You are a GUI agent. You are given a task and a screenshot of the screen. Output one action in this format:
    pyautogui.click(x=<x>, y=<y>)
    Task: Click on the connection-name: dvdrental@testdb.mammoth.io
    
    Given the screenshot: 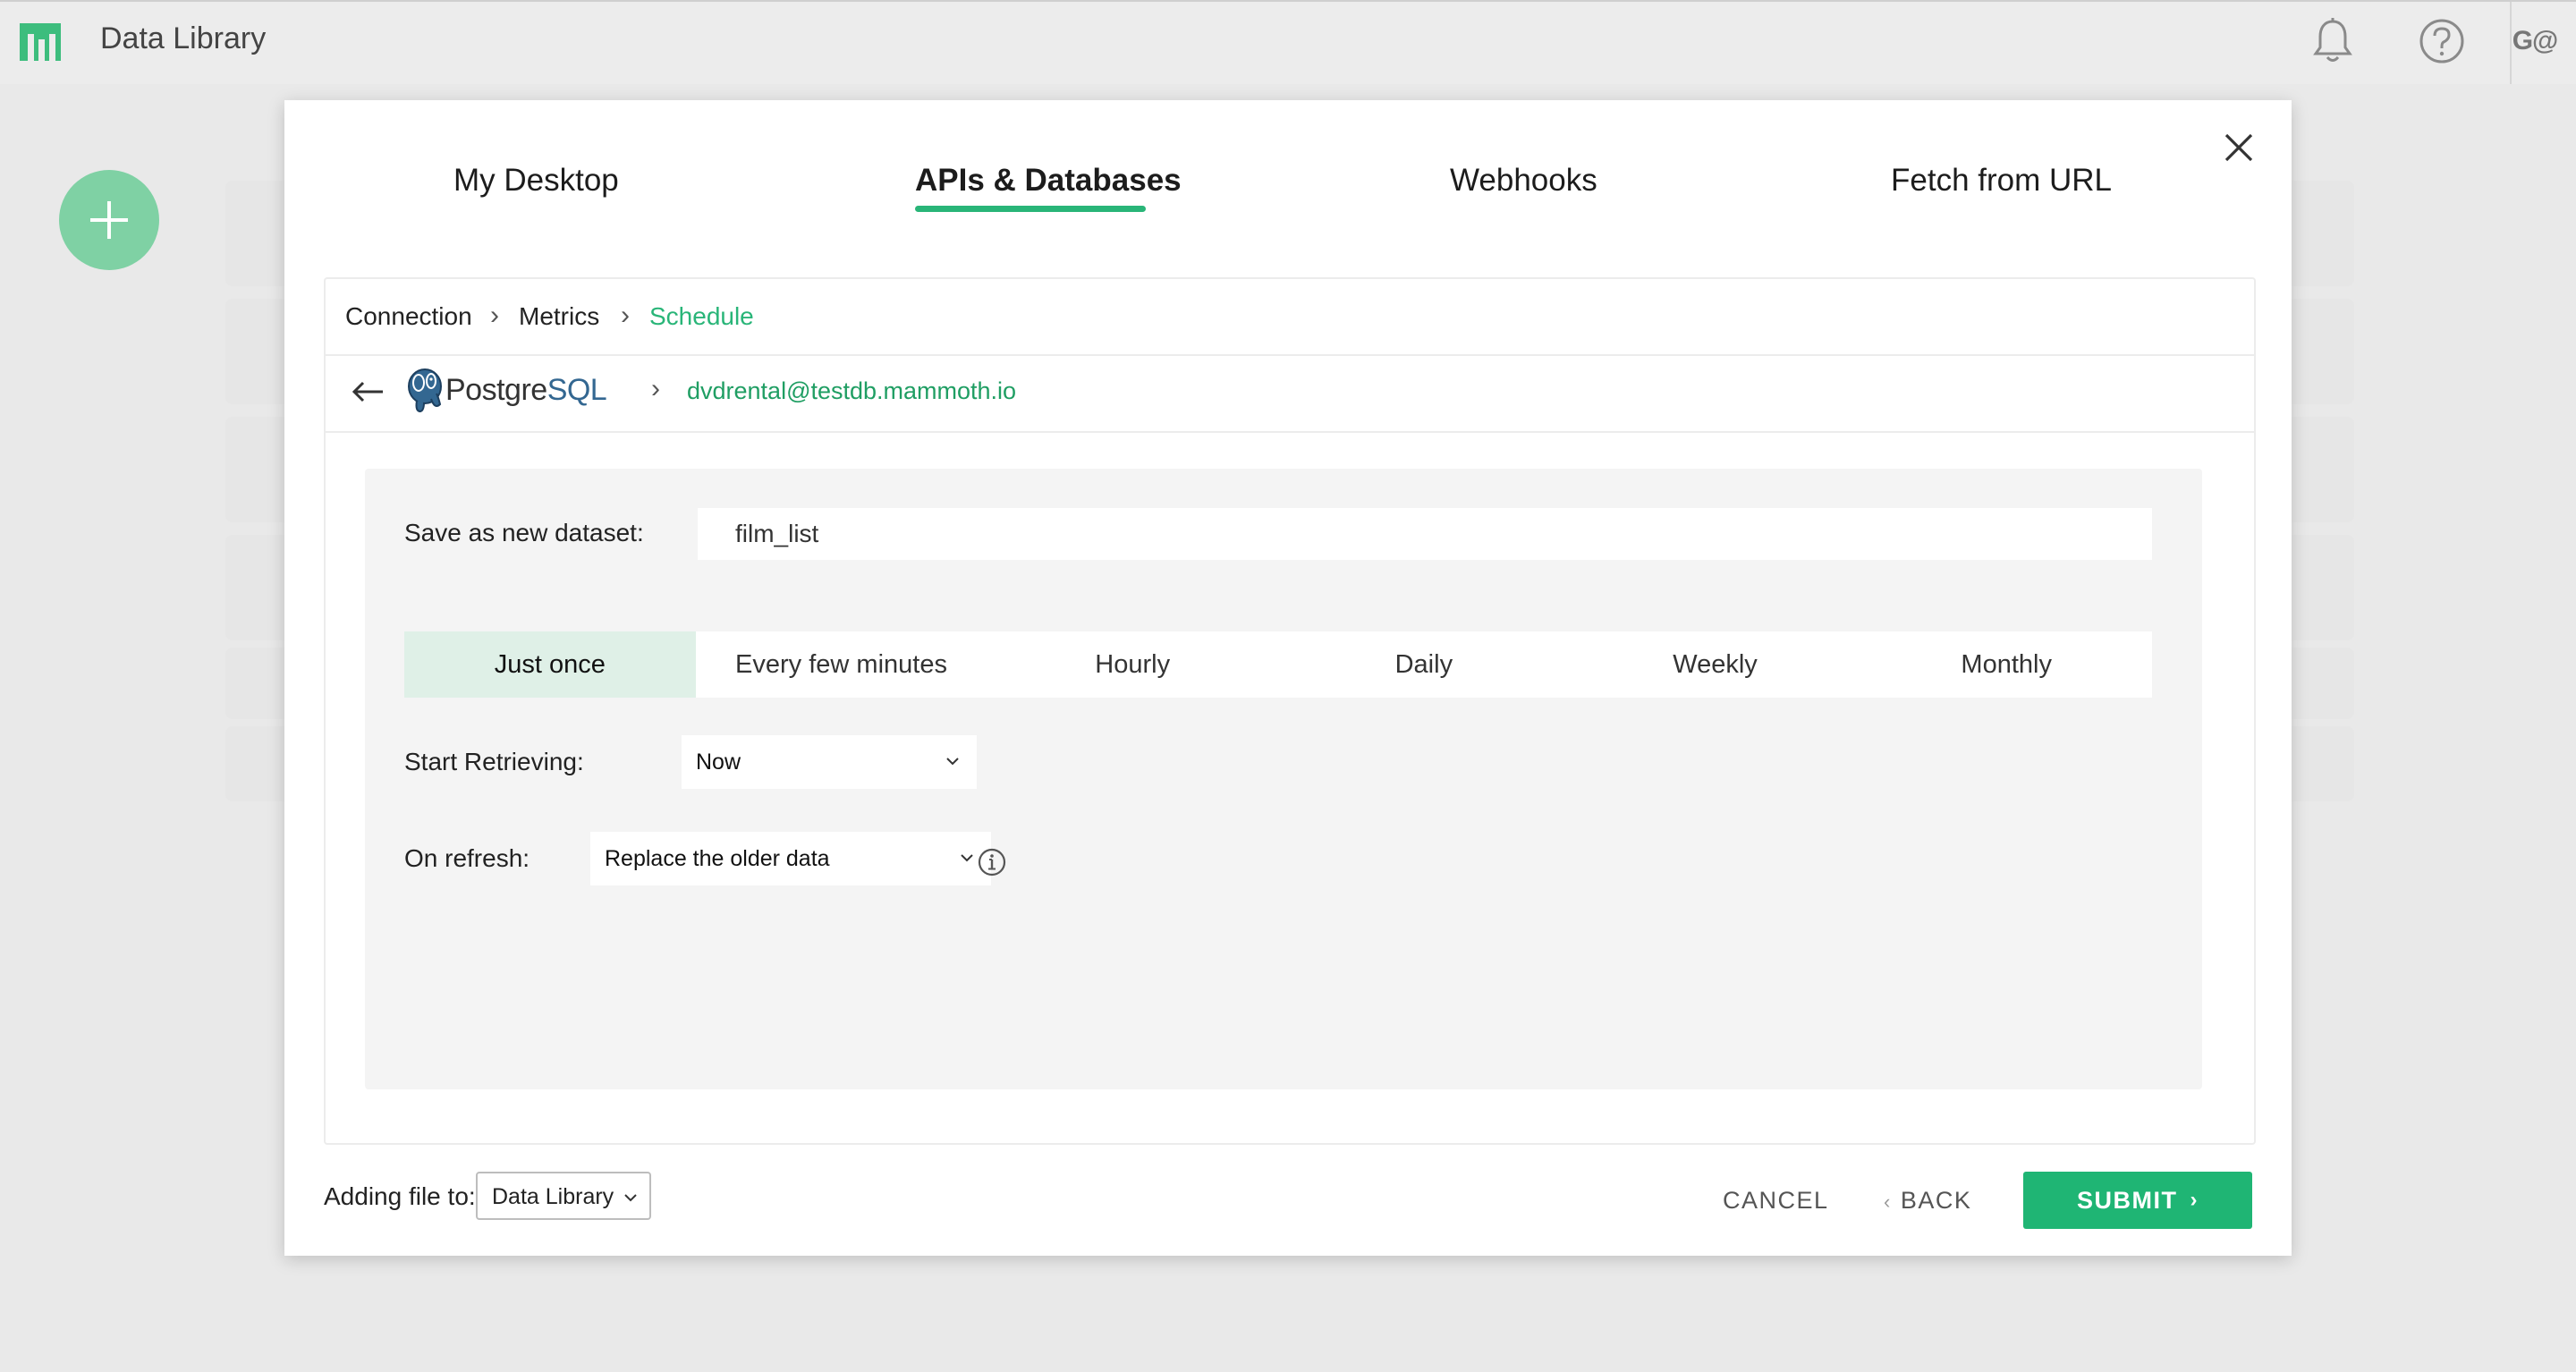 What is the action you would take?
    pyautogui.click(x=851, y=391)
    